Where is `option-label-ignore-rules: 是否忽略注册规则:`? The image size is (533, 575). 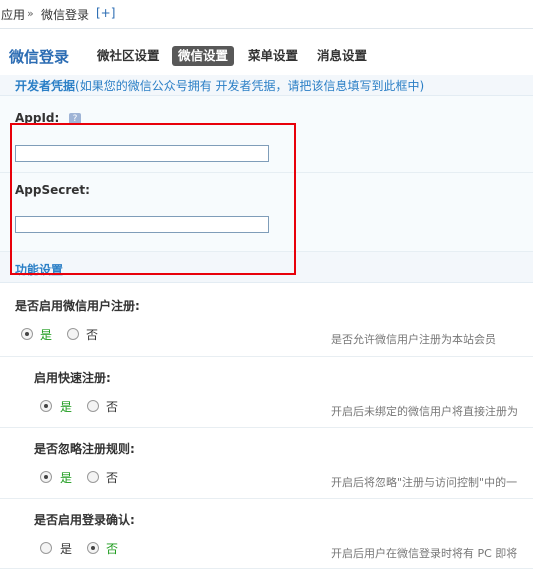 option-label-ignore-rules: 是否忽略注册规则: is located at coordinates (84, 449).